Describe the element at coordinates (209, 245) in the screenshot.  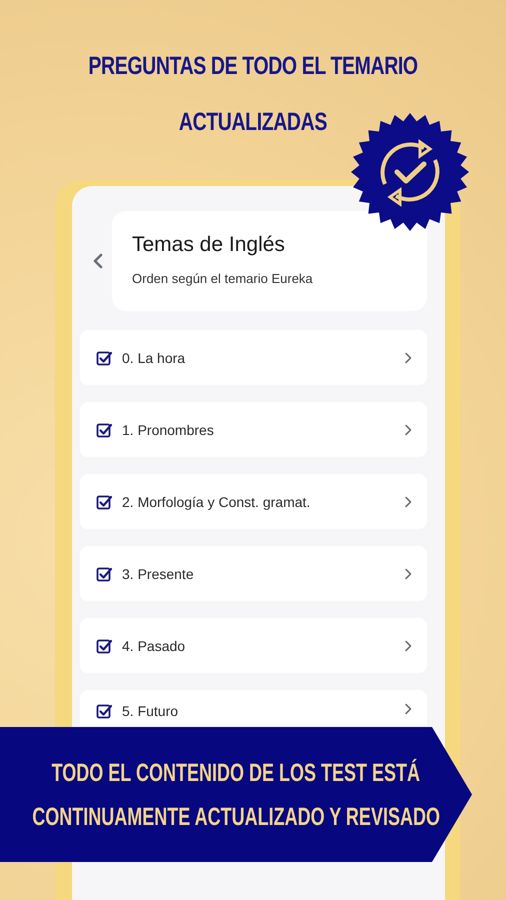
I see `screen-title: Temas de Inglés` at that location.